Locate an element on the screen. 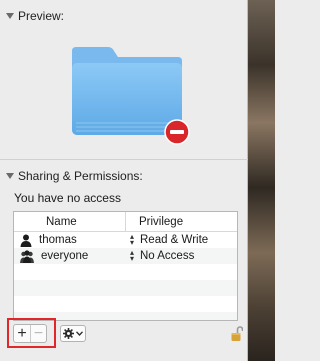 The image size is (320, 361). add-remove-control: + − is located at coordinates (30, 333).